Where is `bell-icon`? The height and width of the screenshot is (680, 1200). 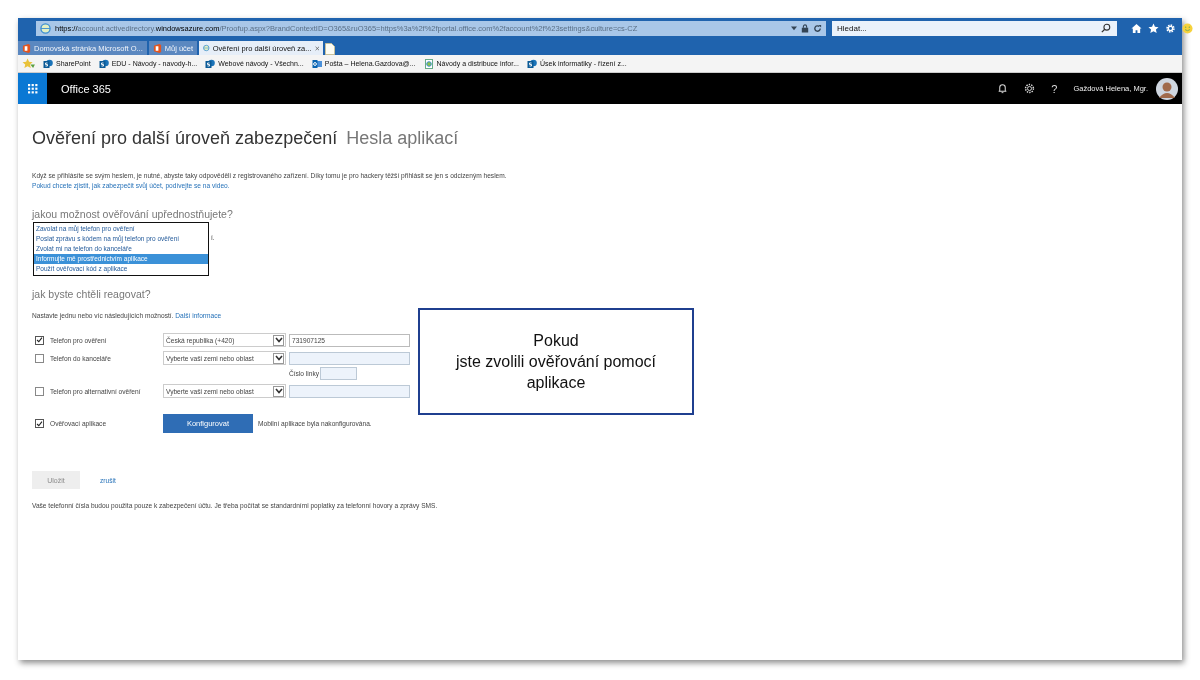
bell-icon is located at coordinates (1003, 88).